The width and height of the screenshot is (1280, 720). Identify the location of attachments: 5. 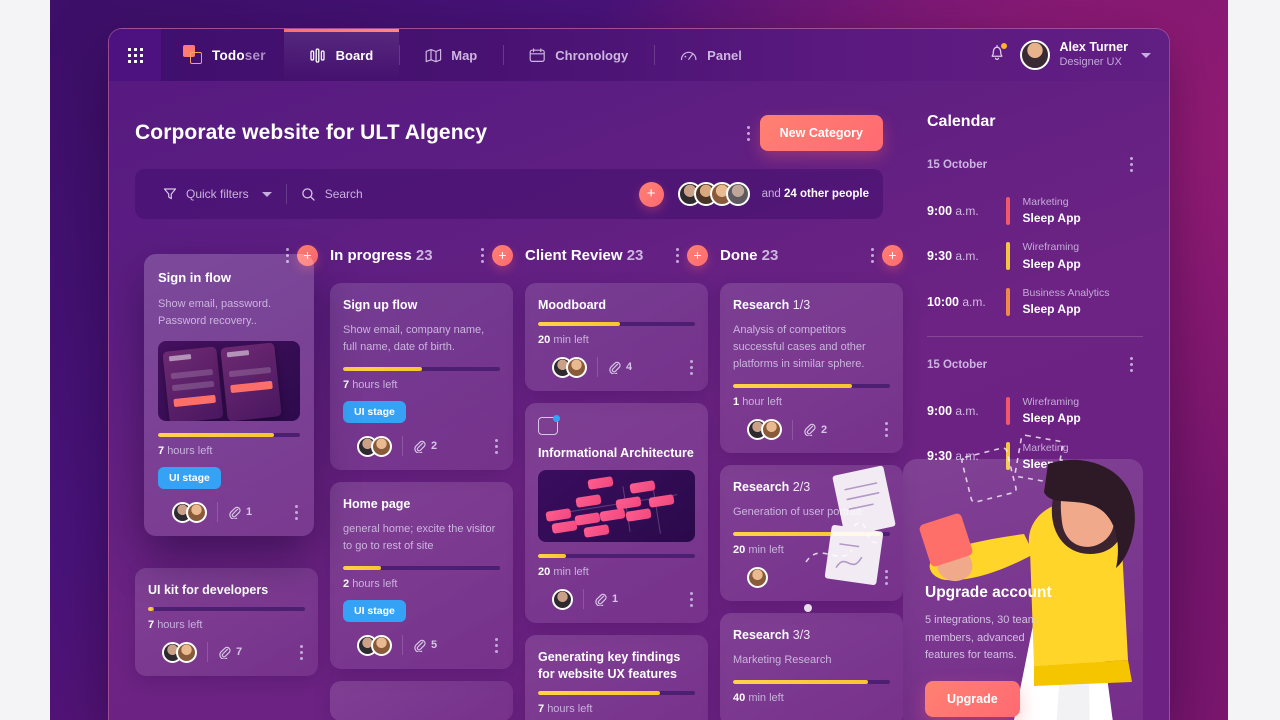
(425, 645).